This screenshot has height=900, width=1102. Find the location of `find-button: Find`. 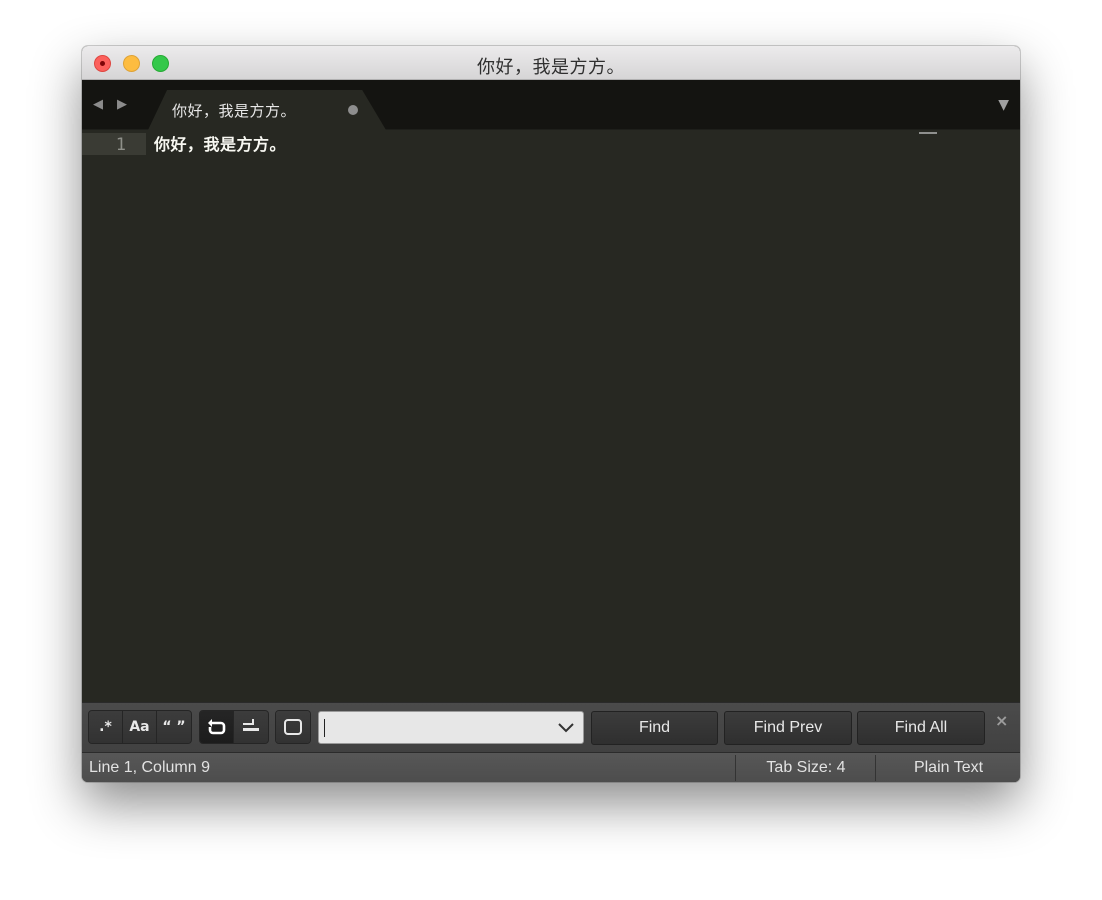

find-button: Find is located at coordinates (654, 728).